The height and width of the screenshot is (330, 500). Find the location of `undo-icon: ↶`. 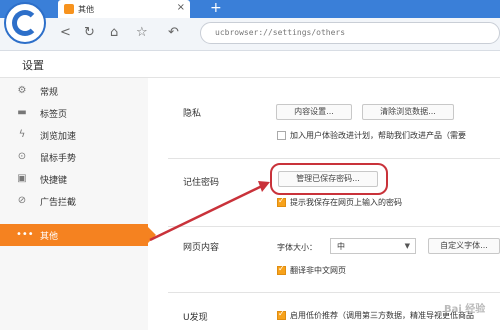

undo-icon: ↶ is located at coordinates (173, 33).